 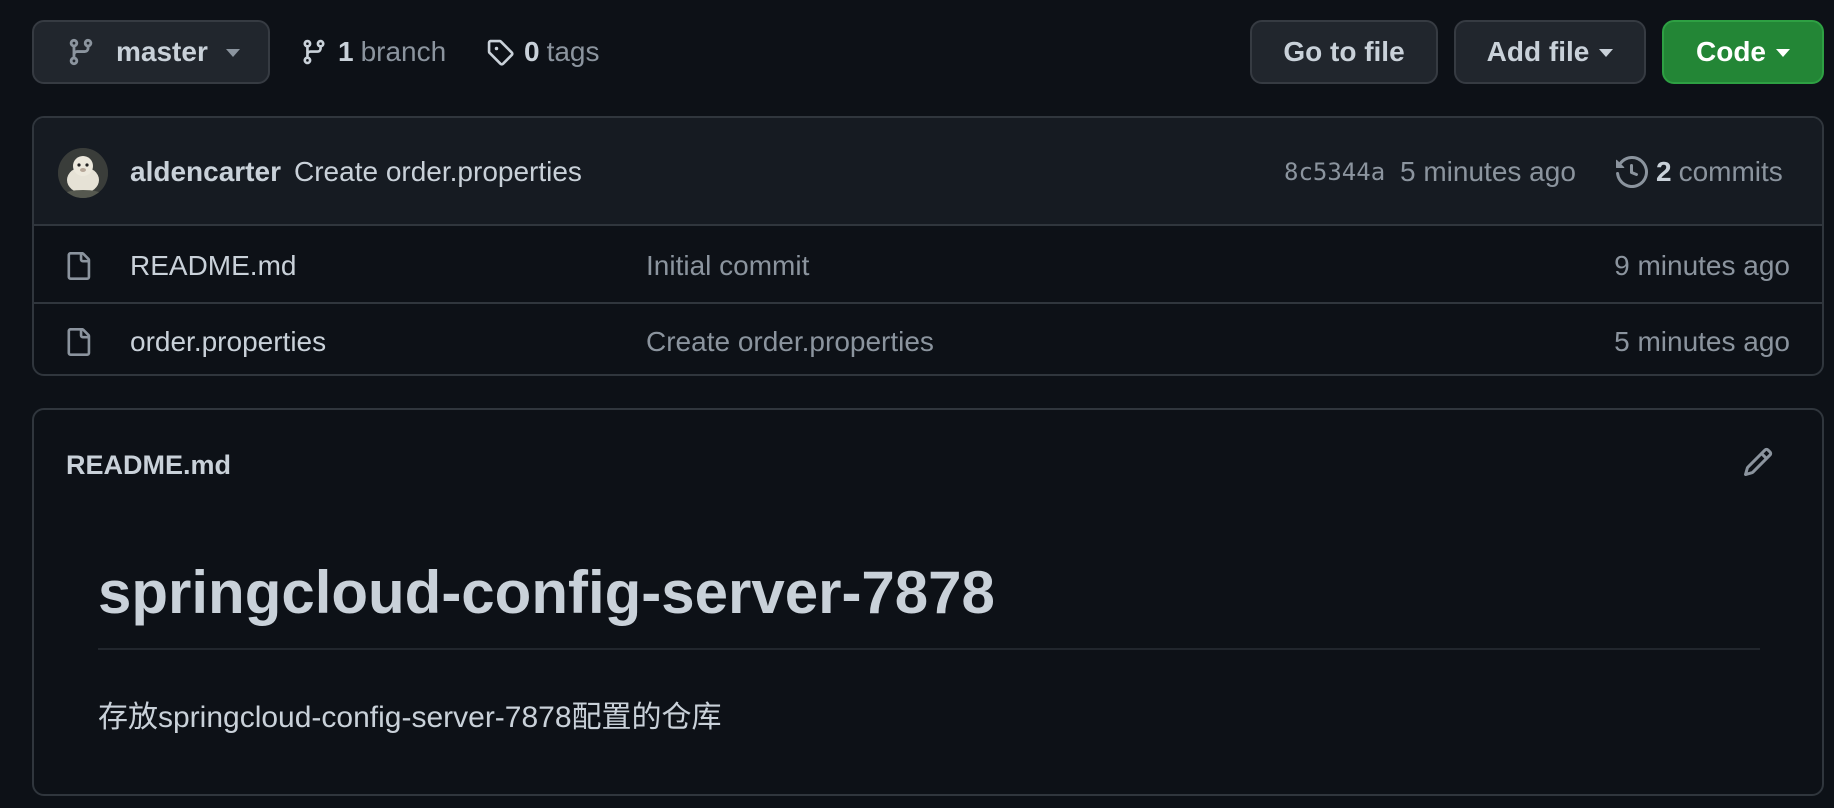 I want to click on branch-label: branch, so click(x=403, y=51).